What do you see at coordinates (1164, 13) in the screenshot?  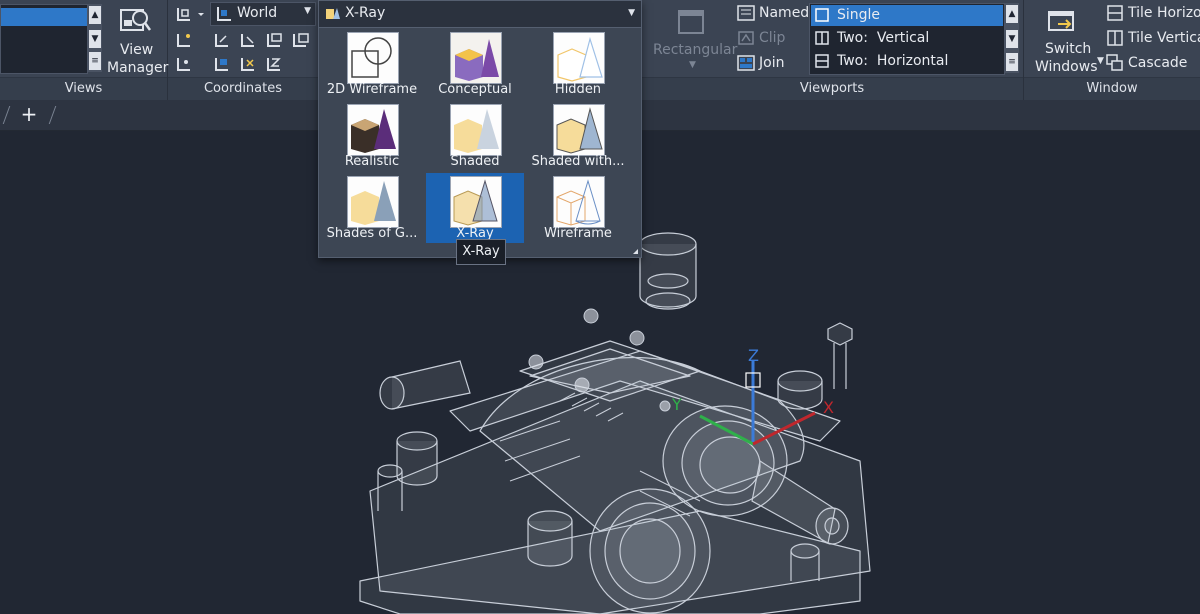 I see `tile-horizontal-label: Tile Horizon` at bounding box center [1164, 13].